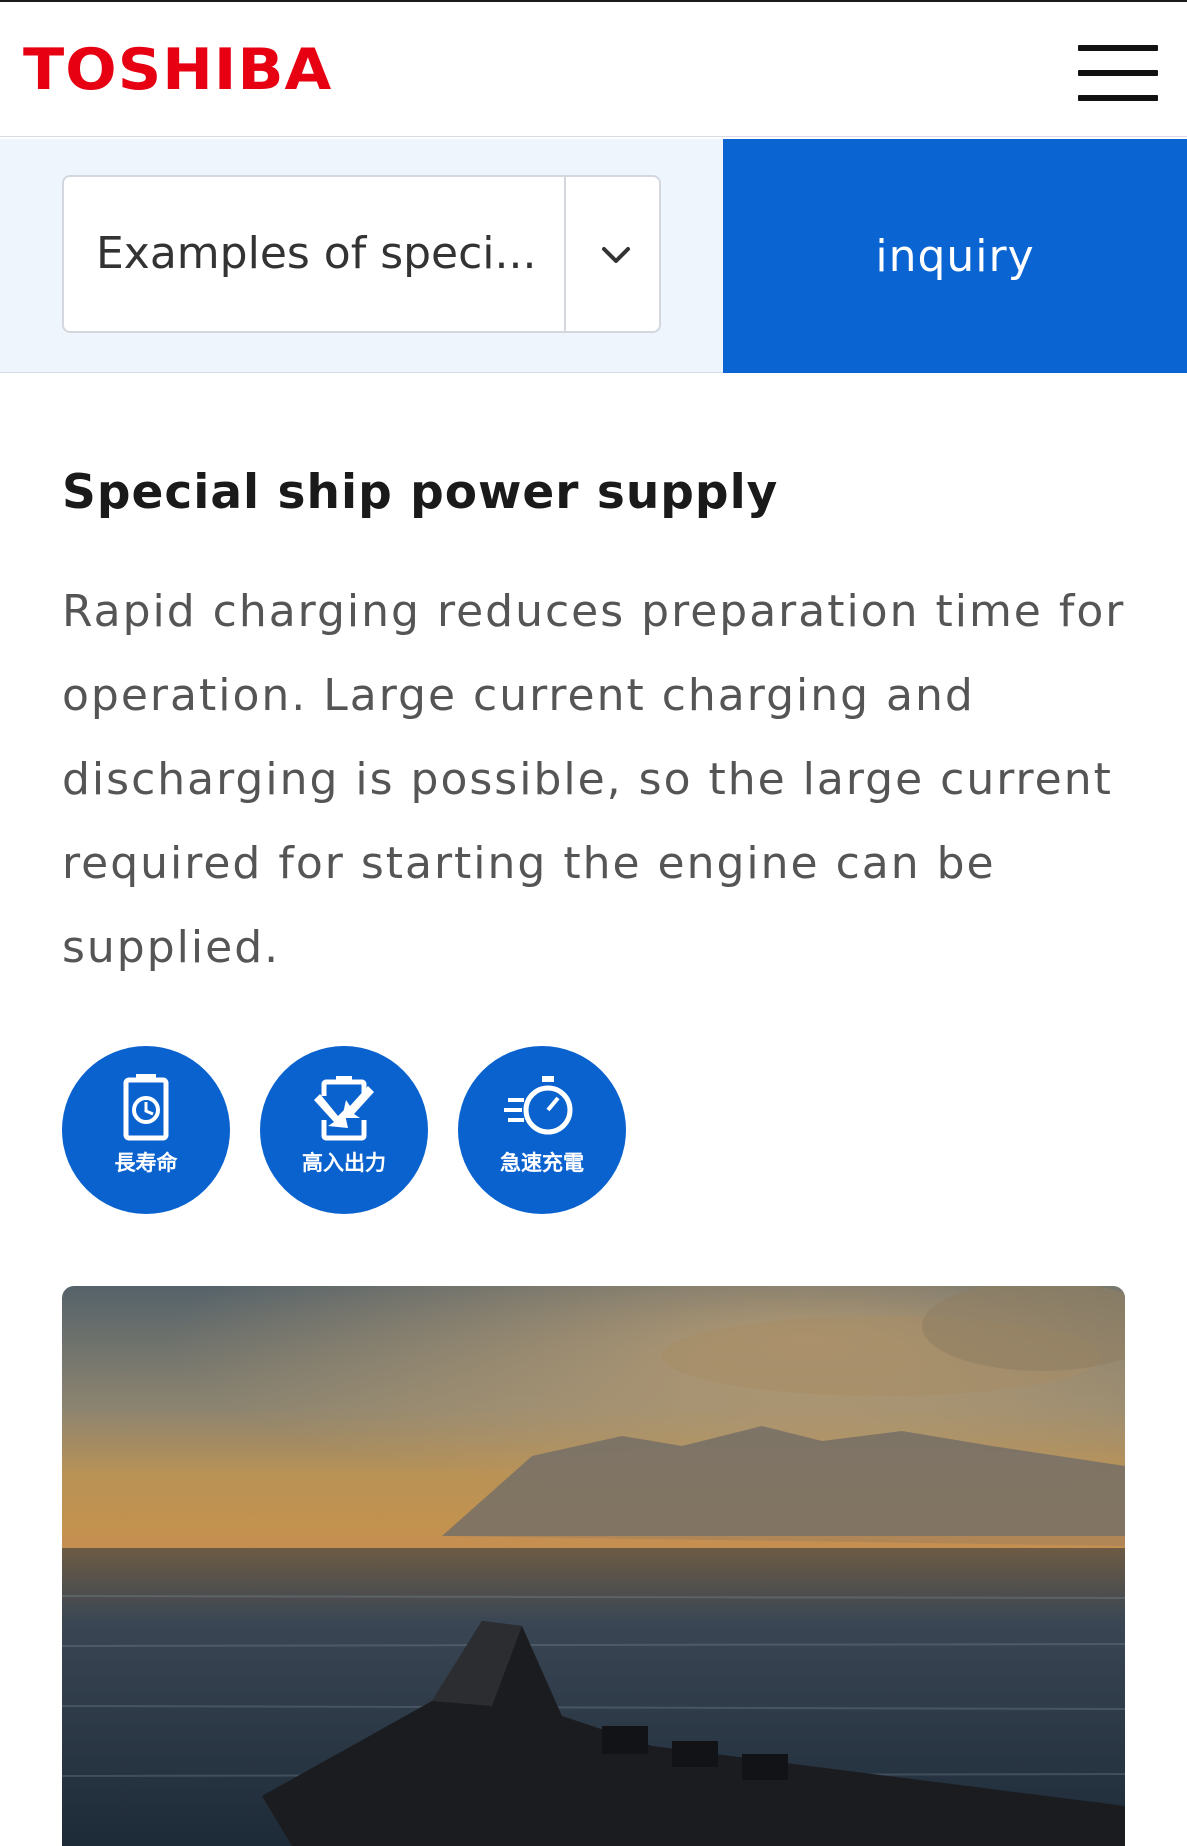  I want to click on chevron-down-icon, so click(616, 255).